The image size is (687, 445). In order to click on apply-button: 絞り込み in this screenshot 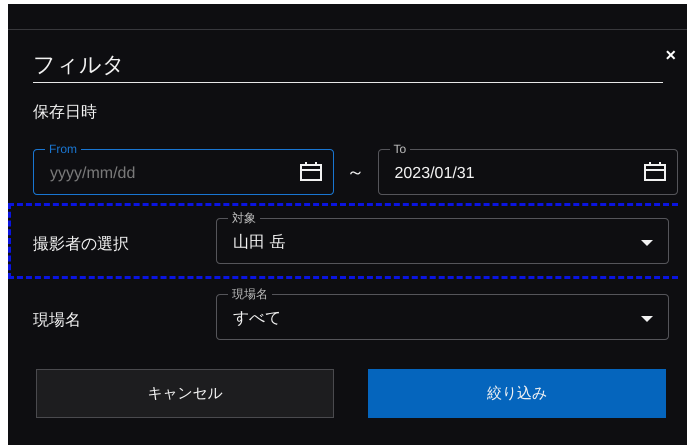, I will do `click(517, 393)`.